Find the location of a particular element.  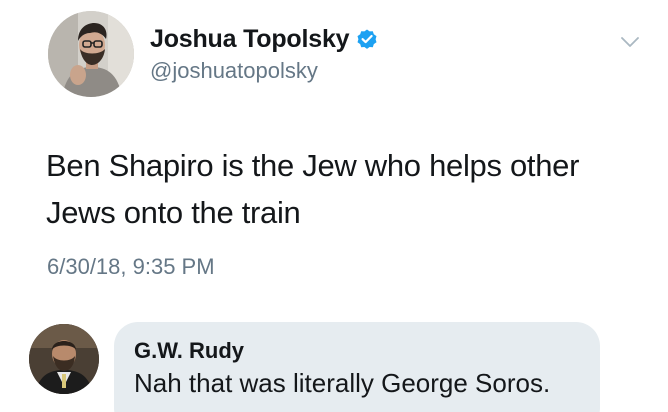

tweet-timestamp: 6/30/18, 9:35 PM is located at coordinates (131, 267).